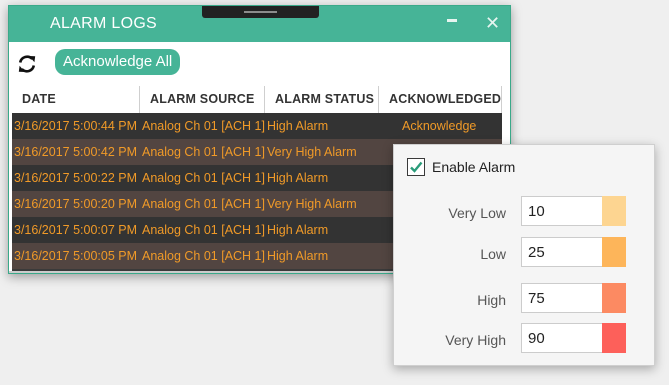 The width and height of the screenshot is (669, 385). I want to click on window-title: ALARM LOGS, so click(104, 23).